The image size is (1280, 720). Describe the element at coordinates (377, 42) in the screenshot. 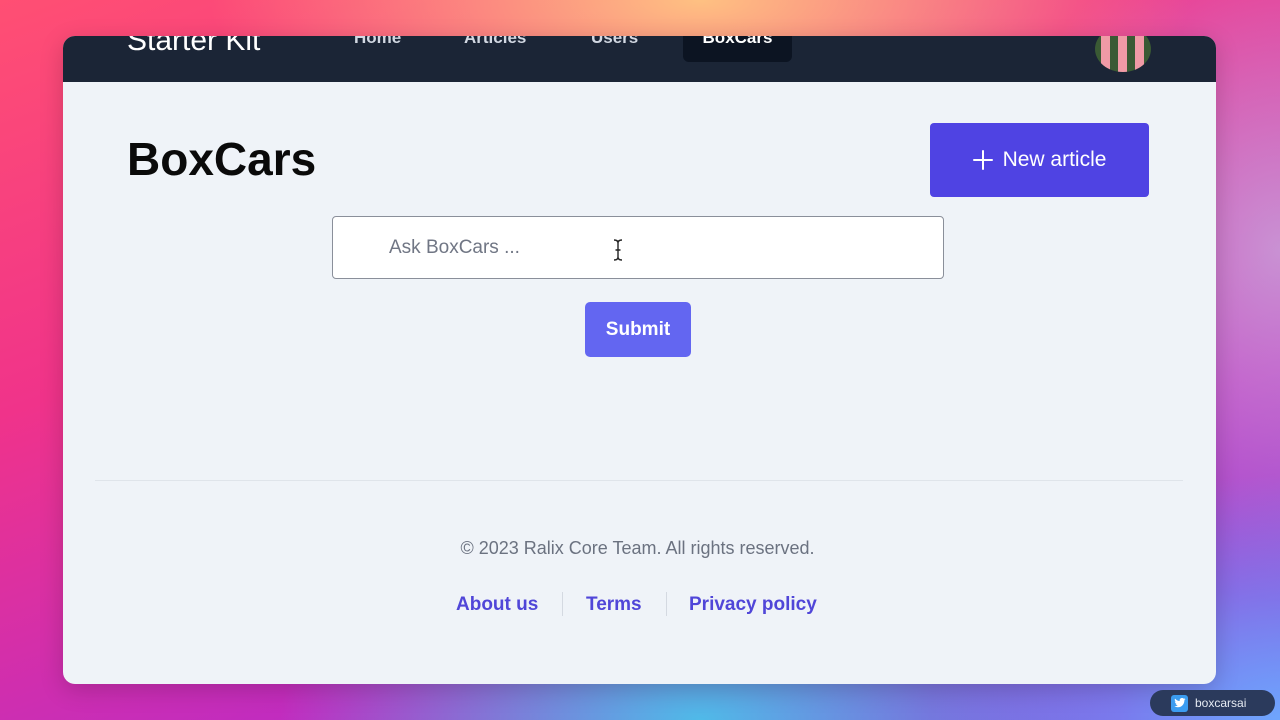

I see `nav-link-home: Home` at that location.